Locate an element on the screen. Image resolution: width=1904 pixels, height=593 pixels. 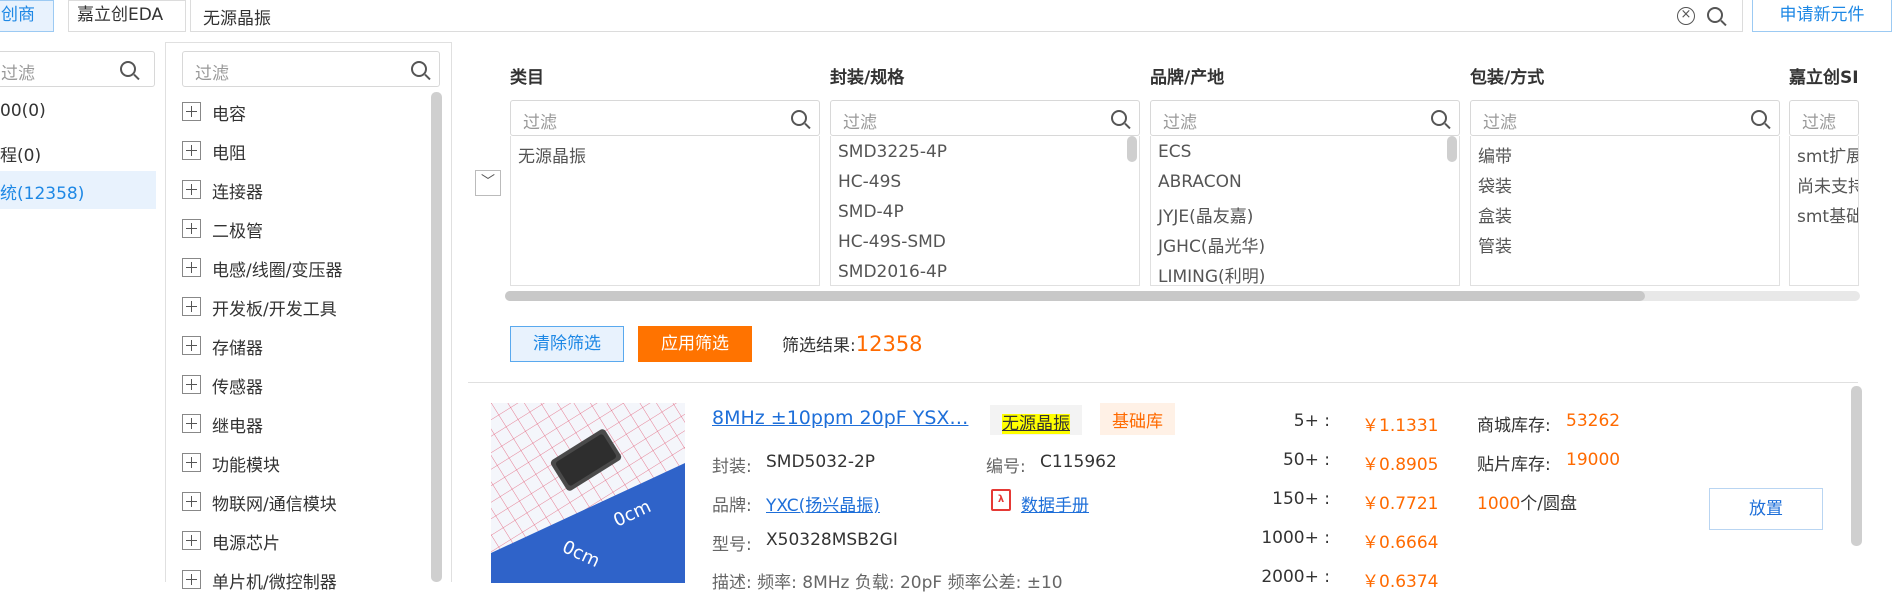
search-input: 无源晶振 × is located at coordinates (966, 16).